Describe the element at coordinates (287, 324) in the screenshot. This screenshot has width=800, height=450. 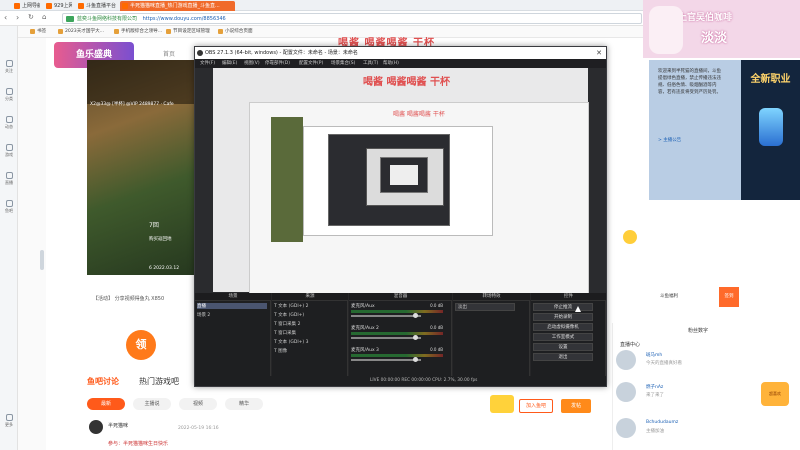
I see `source-item: T 窗口采集 2` at that location.